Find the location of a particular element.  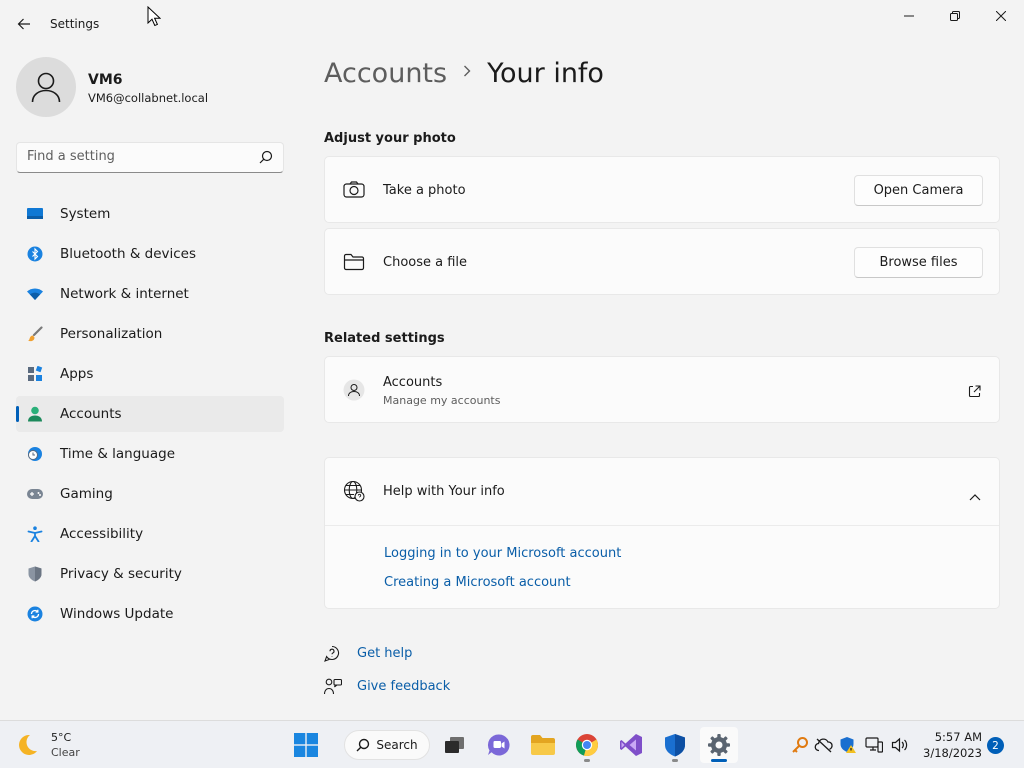

open-camera-button: Open Camera is located at coordinates (918, 190).